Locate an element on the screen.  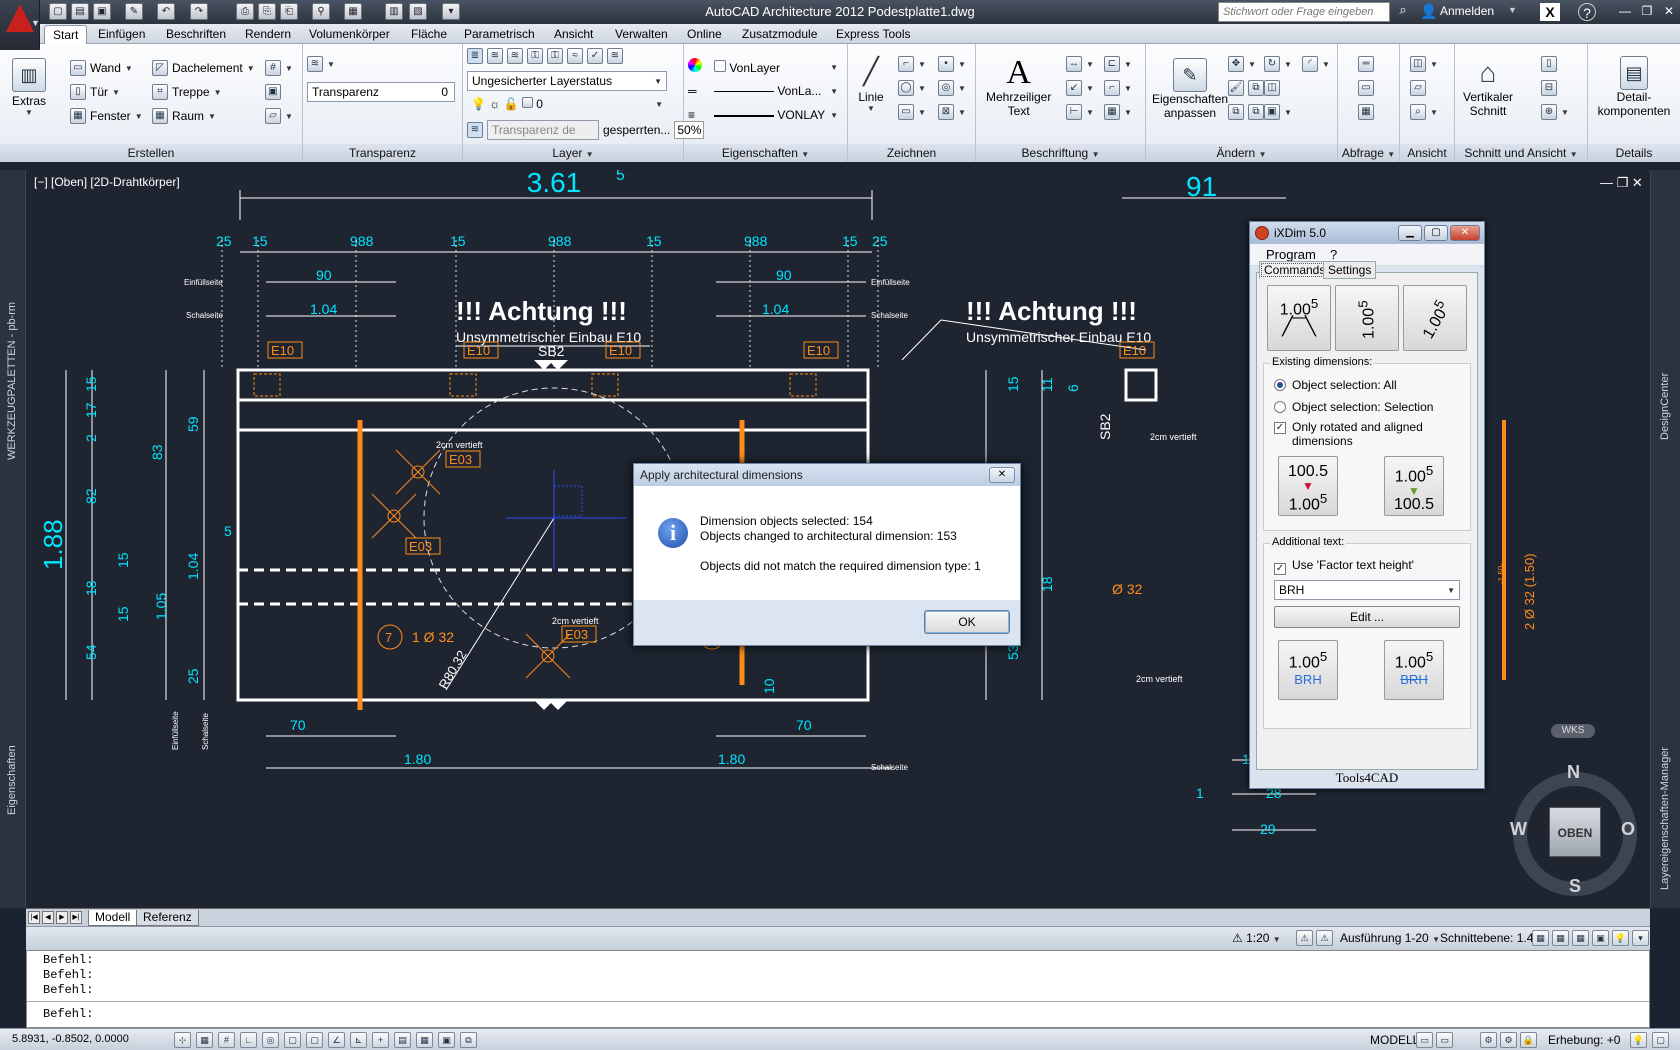
mtext-button: A Mehrzeiliger Text is located at coordinates (1018, 87).